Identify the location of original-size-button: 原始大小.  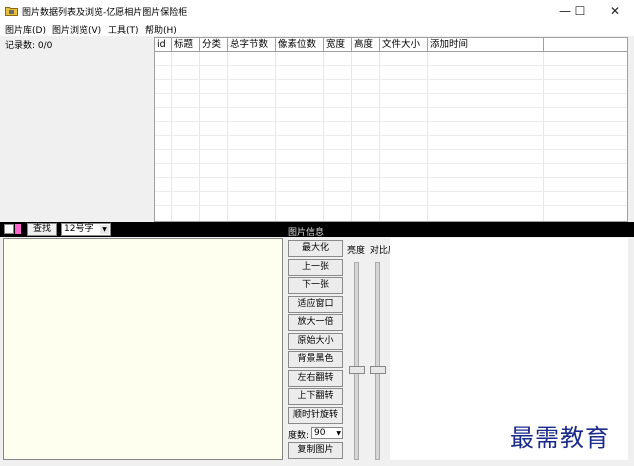
(315, 341).